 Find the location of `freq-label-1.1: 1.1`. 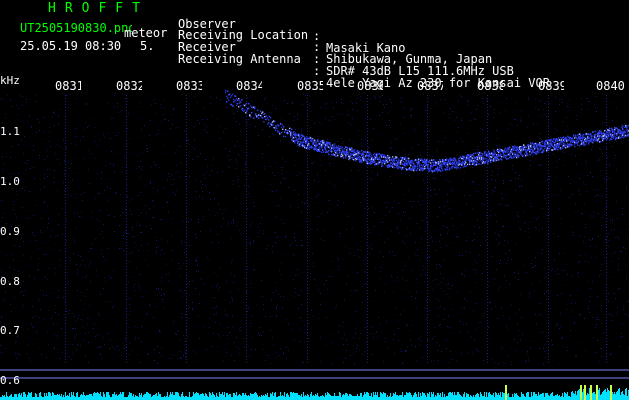

freq-label-1.1: 1.1 is located at coordinates (10, 131).